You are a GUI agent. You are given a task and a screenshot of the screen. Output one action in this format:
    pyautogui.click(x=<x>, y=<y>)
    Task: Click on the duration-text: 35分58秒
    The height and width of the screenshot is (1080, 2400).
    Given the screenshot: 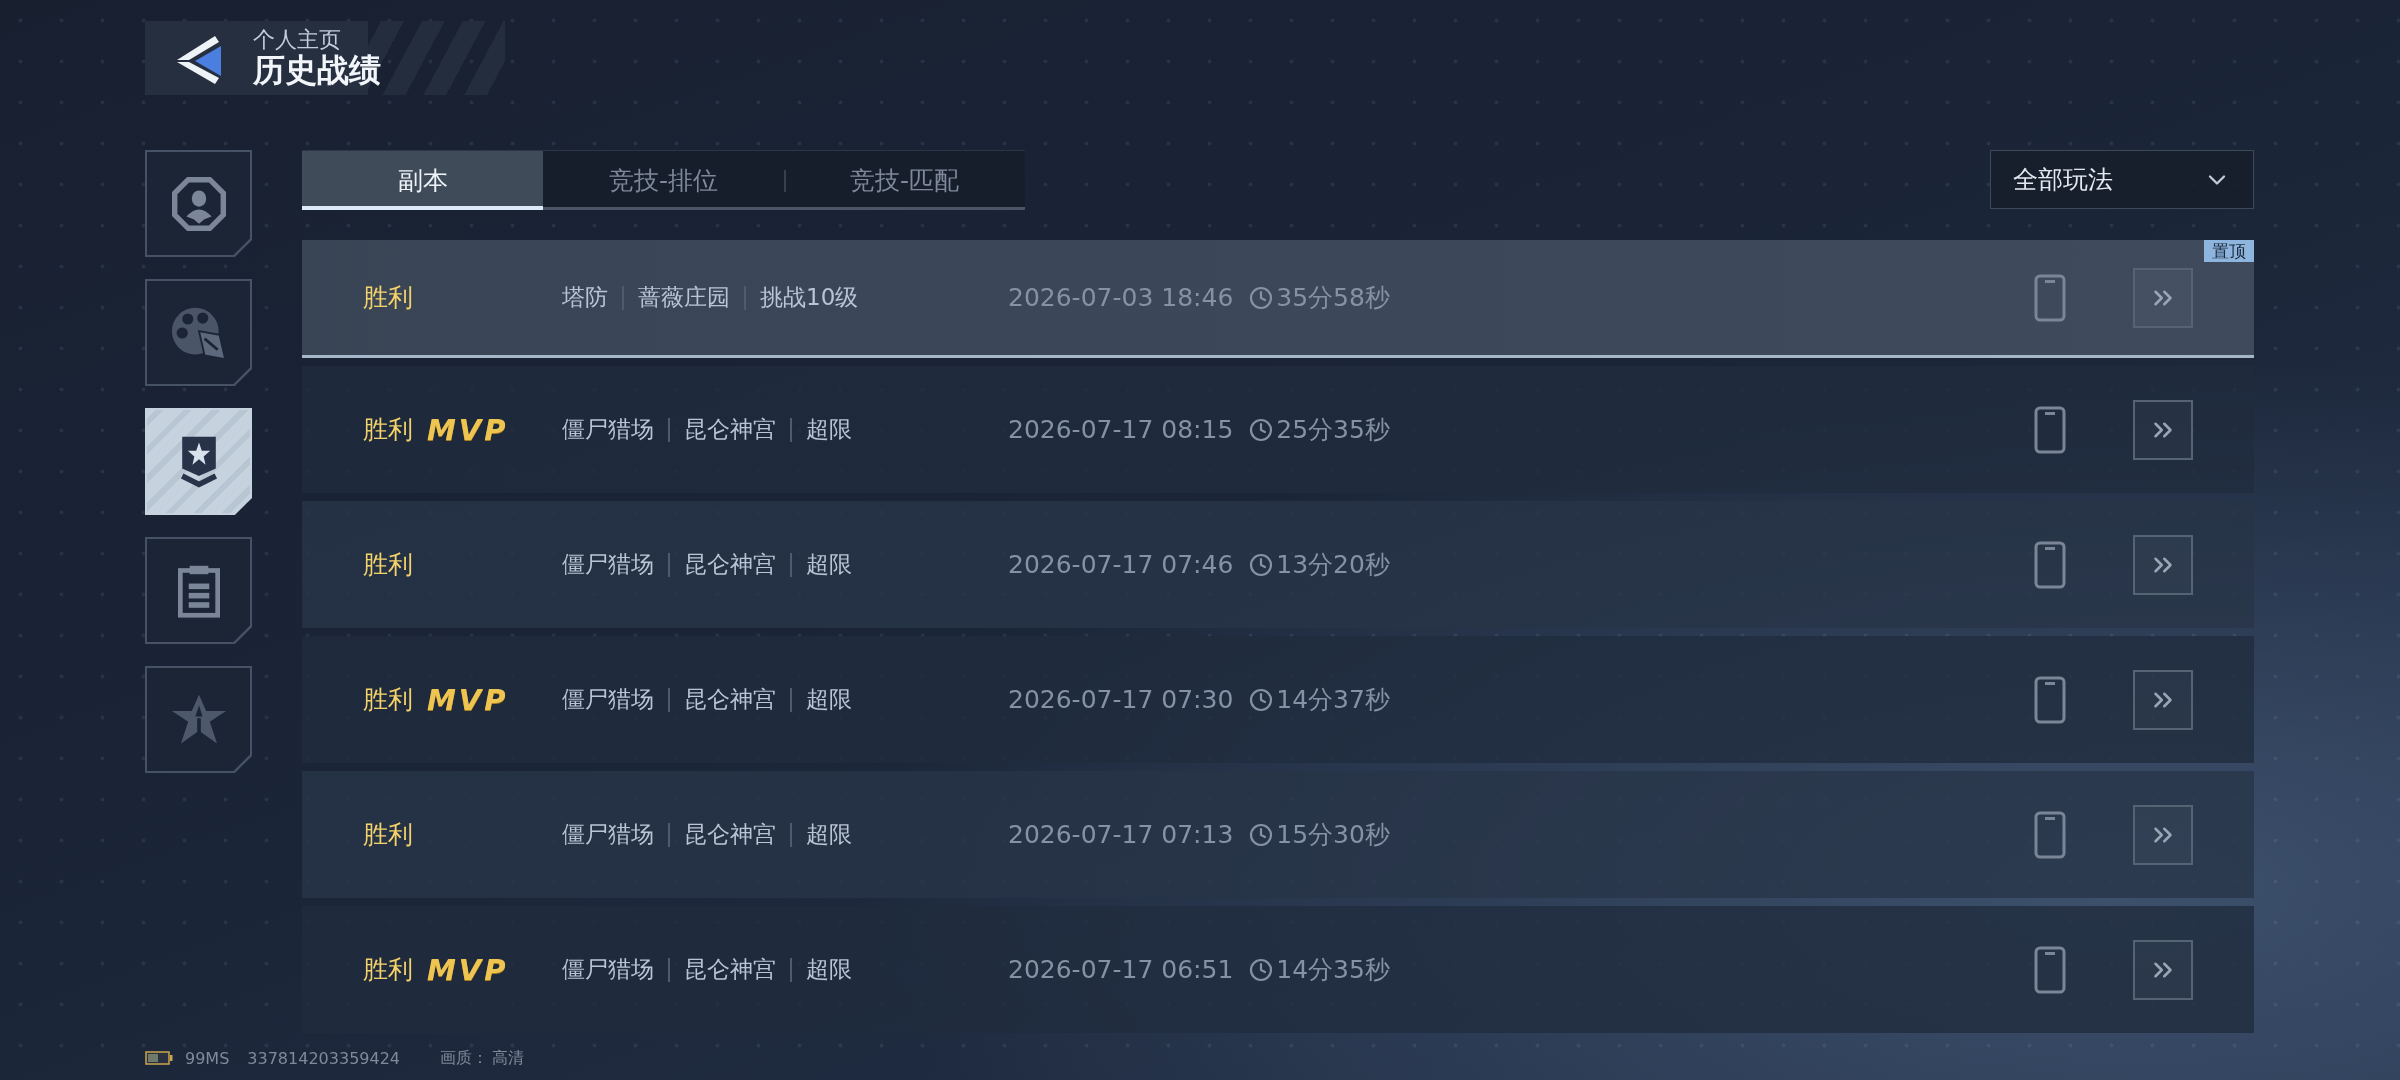 What is the action you would take?
    pyautogui.click(x=1333, y=298)
    